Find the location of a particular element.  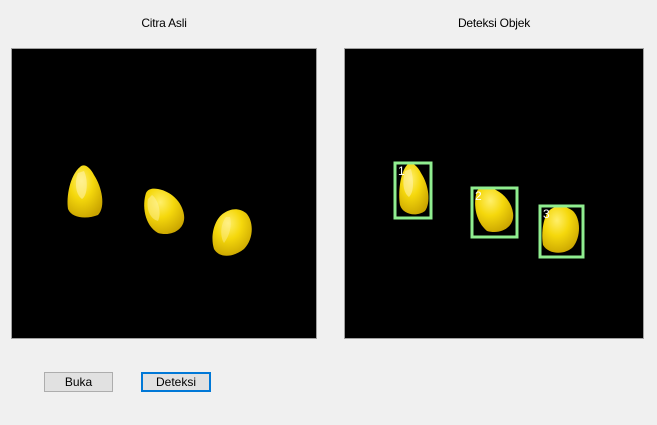

box-label-1: 1 is located at coordinates (401, 171).